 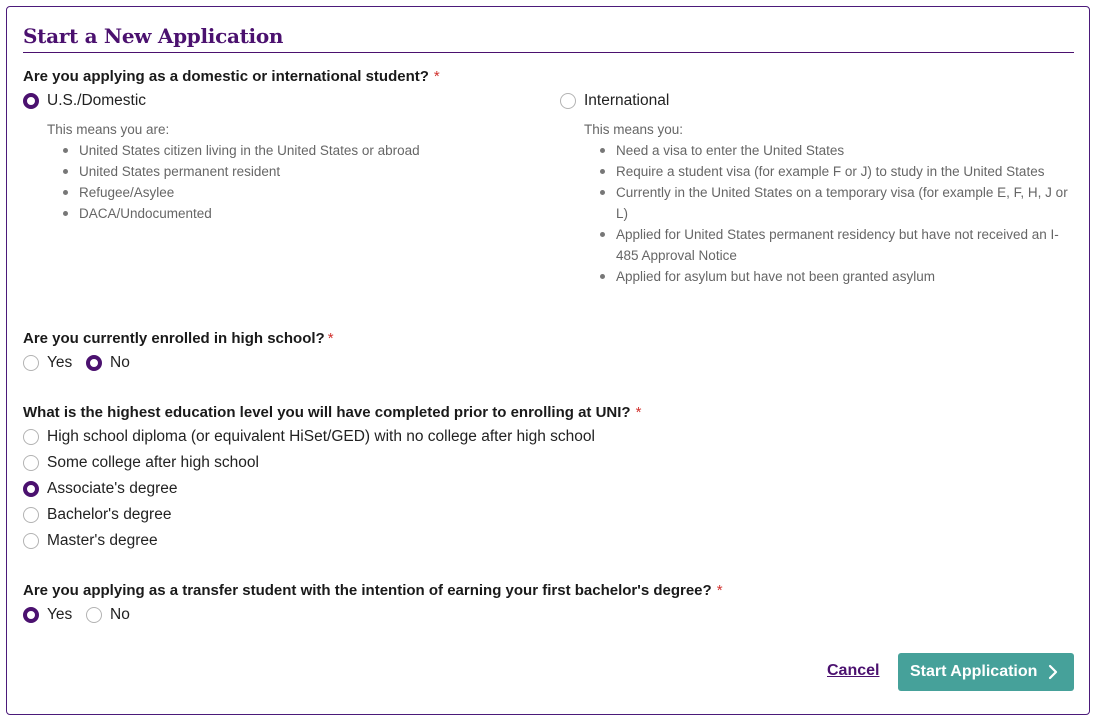 I want to click on radio-label: Associate's degree, so click(x=112, y=488).